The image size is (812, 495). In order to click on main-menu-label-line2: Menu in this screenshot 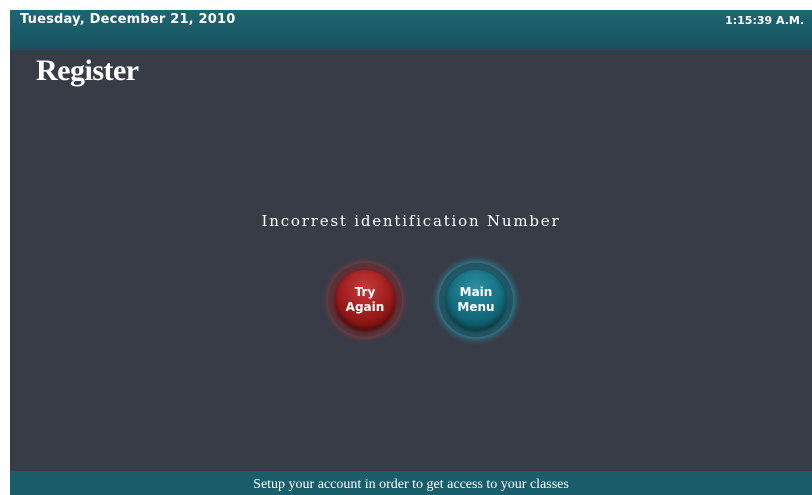, I will do `click(476, 307)`.